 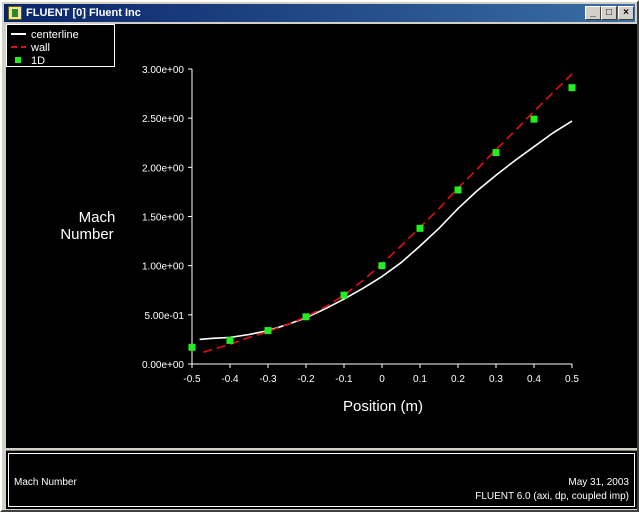 What do you see at coordinates (60, 45) in the screenshot?
I see `legend: centerline wall 1D` at bounding box center [60, 45].